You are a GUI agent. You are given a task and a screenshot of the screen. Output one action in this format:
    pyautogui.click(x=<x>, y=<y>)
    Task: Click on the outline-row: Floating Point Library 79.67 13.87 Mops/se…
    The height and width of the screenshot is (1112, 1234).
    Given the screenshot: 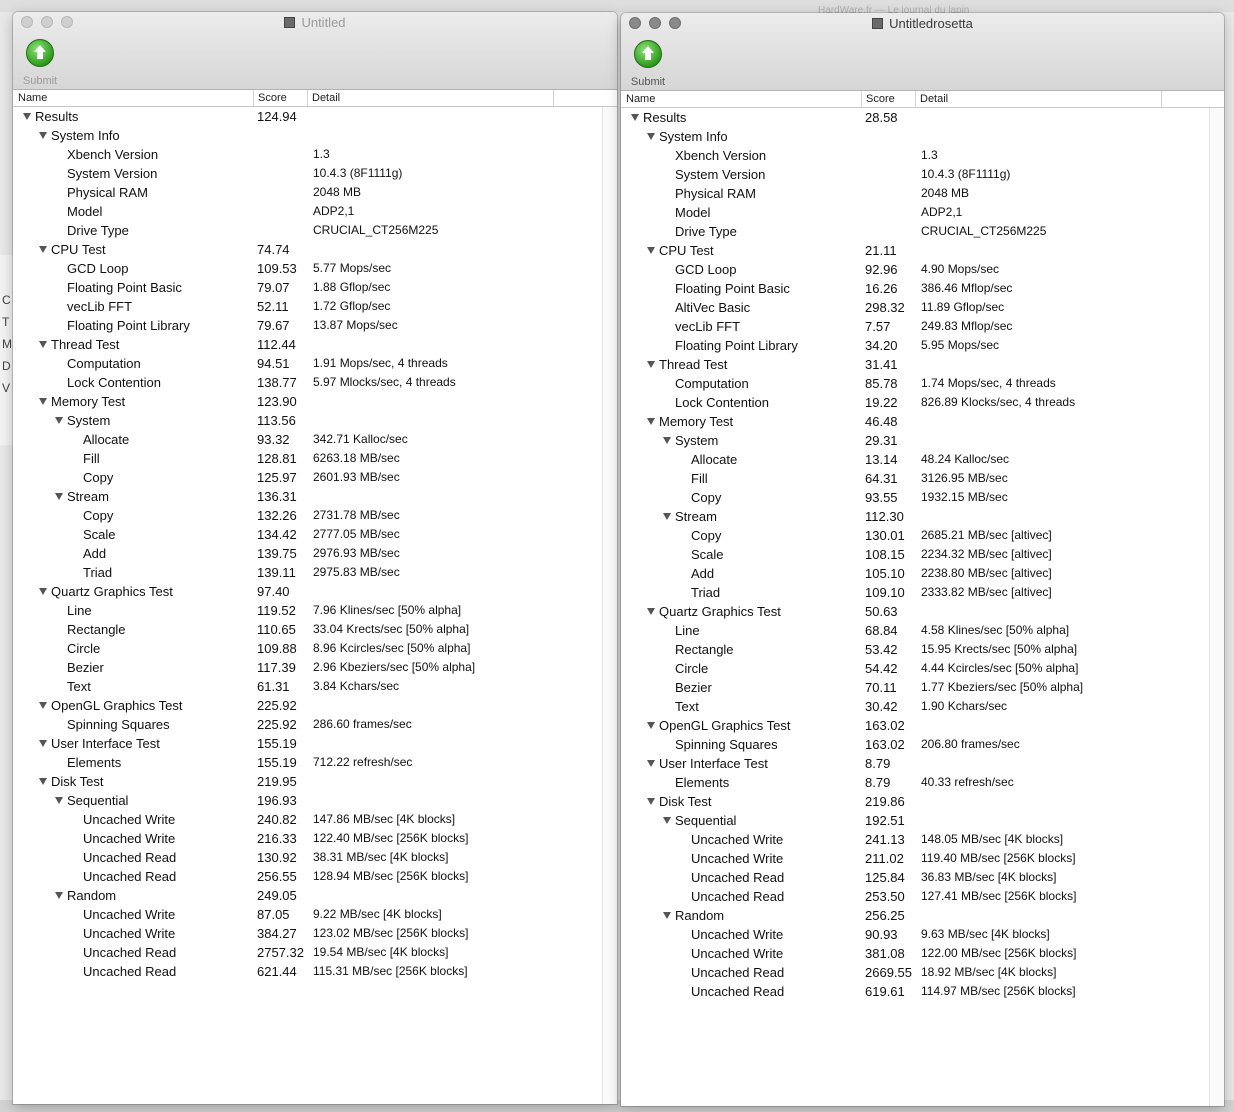 What is the action you would take?
    pyautogui.click(x=315, y=325)
    